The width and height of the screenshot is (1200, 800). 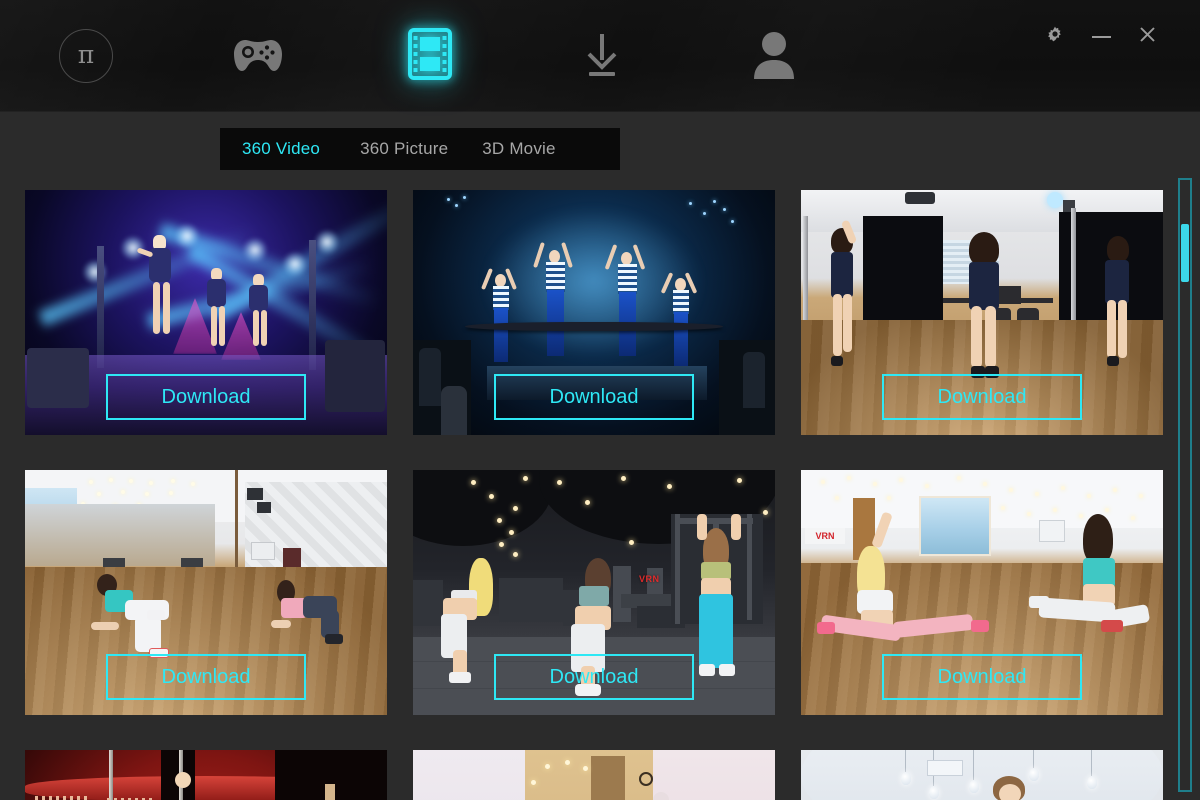 I want to click on category-tabs: 360 Video 360 Picture 3D Movie, so click(x=420, y=149).